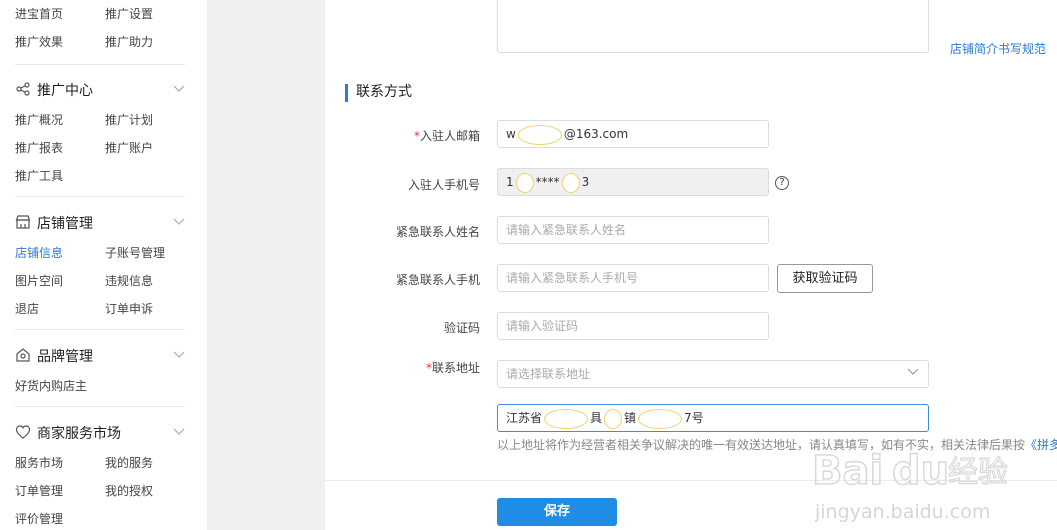 Image resolution: width=1057 pixels, height=530 pixels. Describe the element at coordinates (39, 147) in the screenshot. I see `nav-item-promo-report: 推广报表` at that location.